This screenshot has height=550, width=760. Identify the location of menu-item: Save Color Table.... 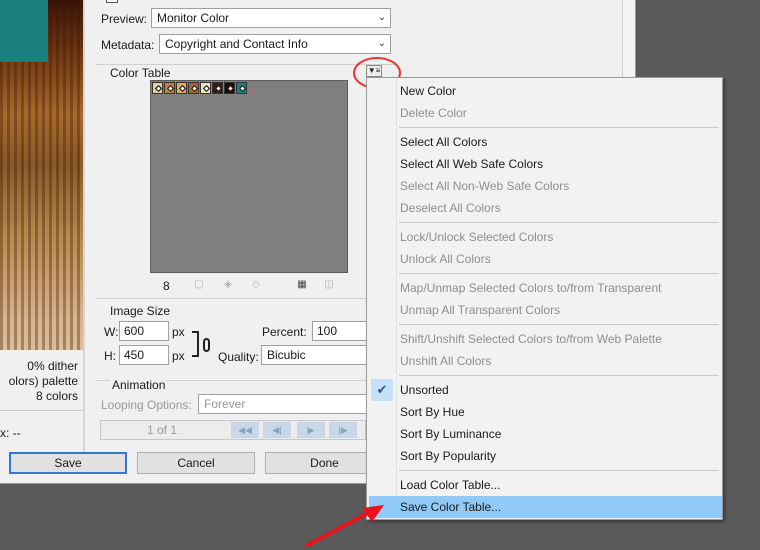
(545, 507).